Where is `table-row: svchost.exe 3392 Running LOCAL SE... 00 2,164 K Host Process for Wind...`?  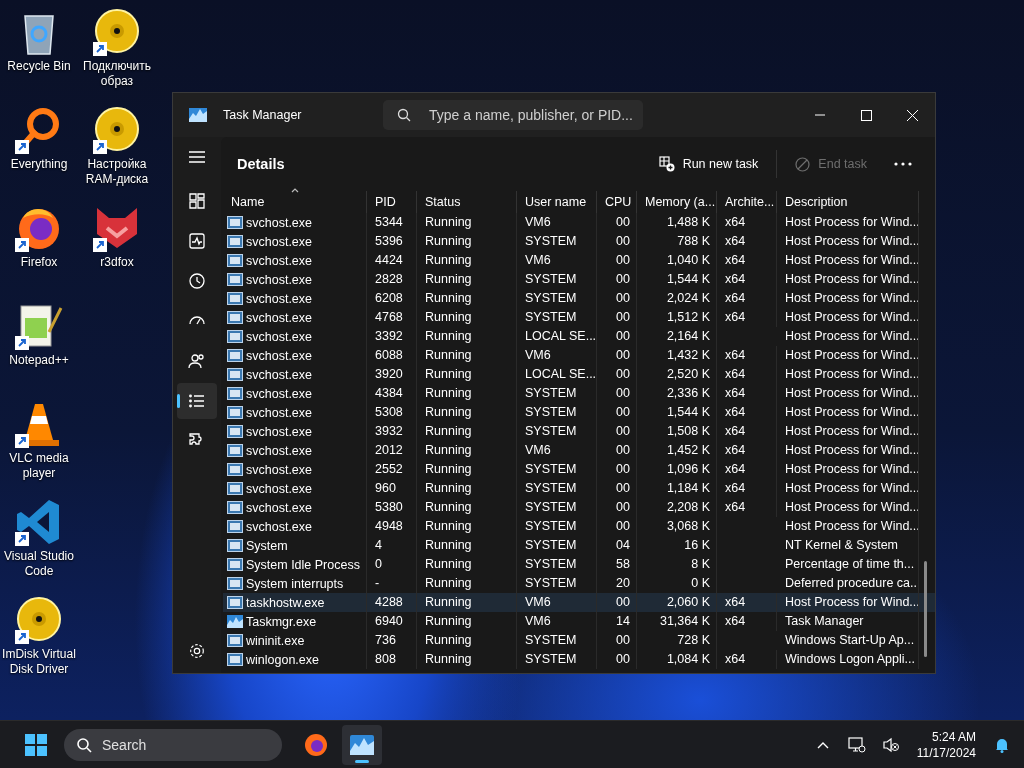 table-row: svchost.exe 3392 Running LOCAL SE... 00 2,164 K Host Process for Wind... is located at coordinates (579, 336).